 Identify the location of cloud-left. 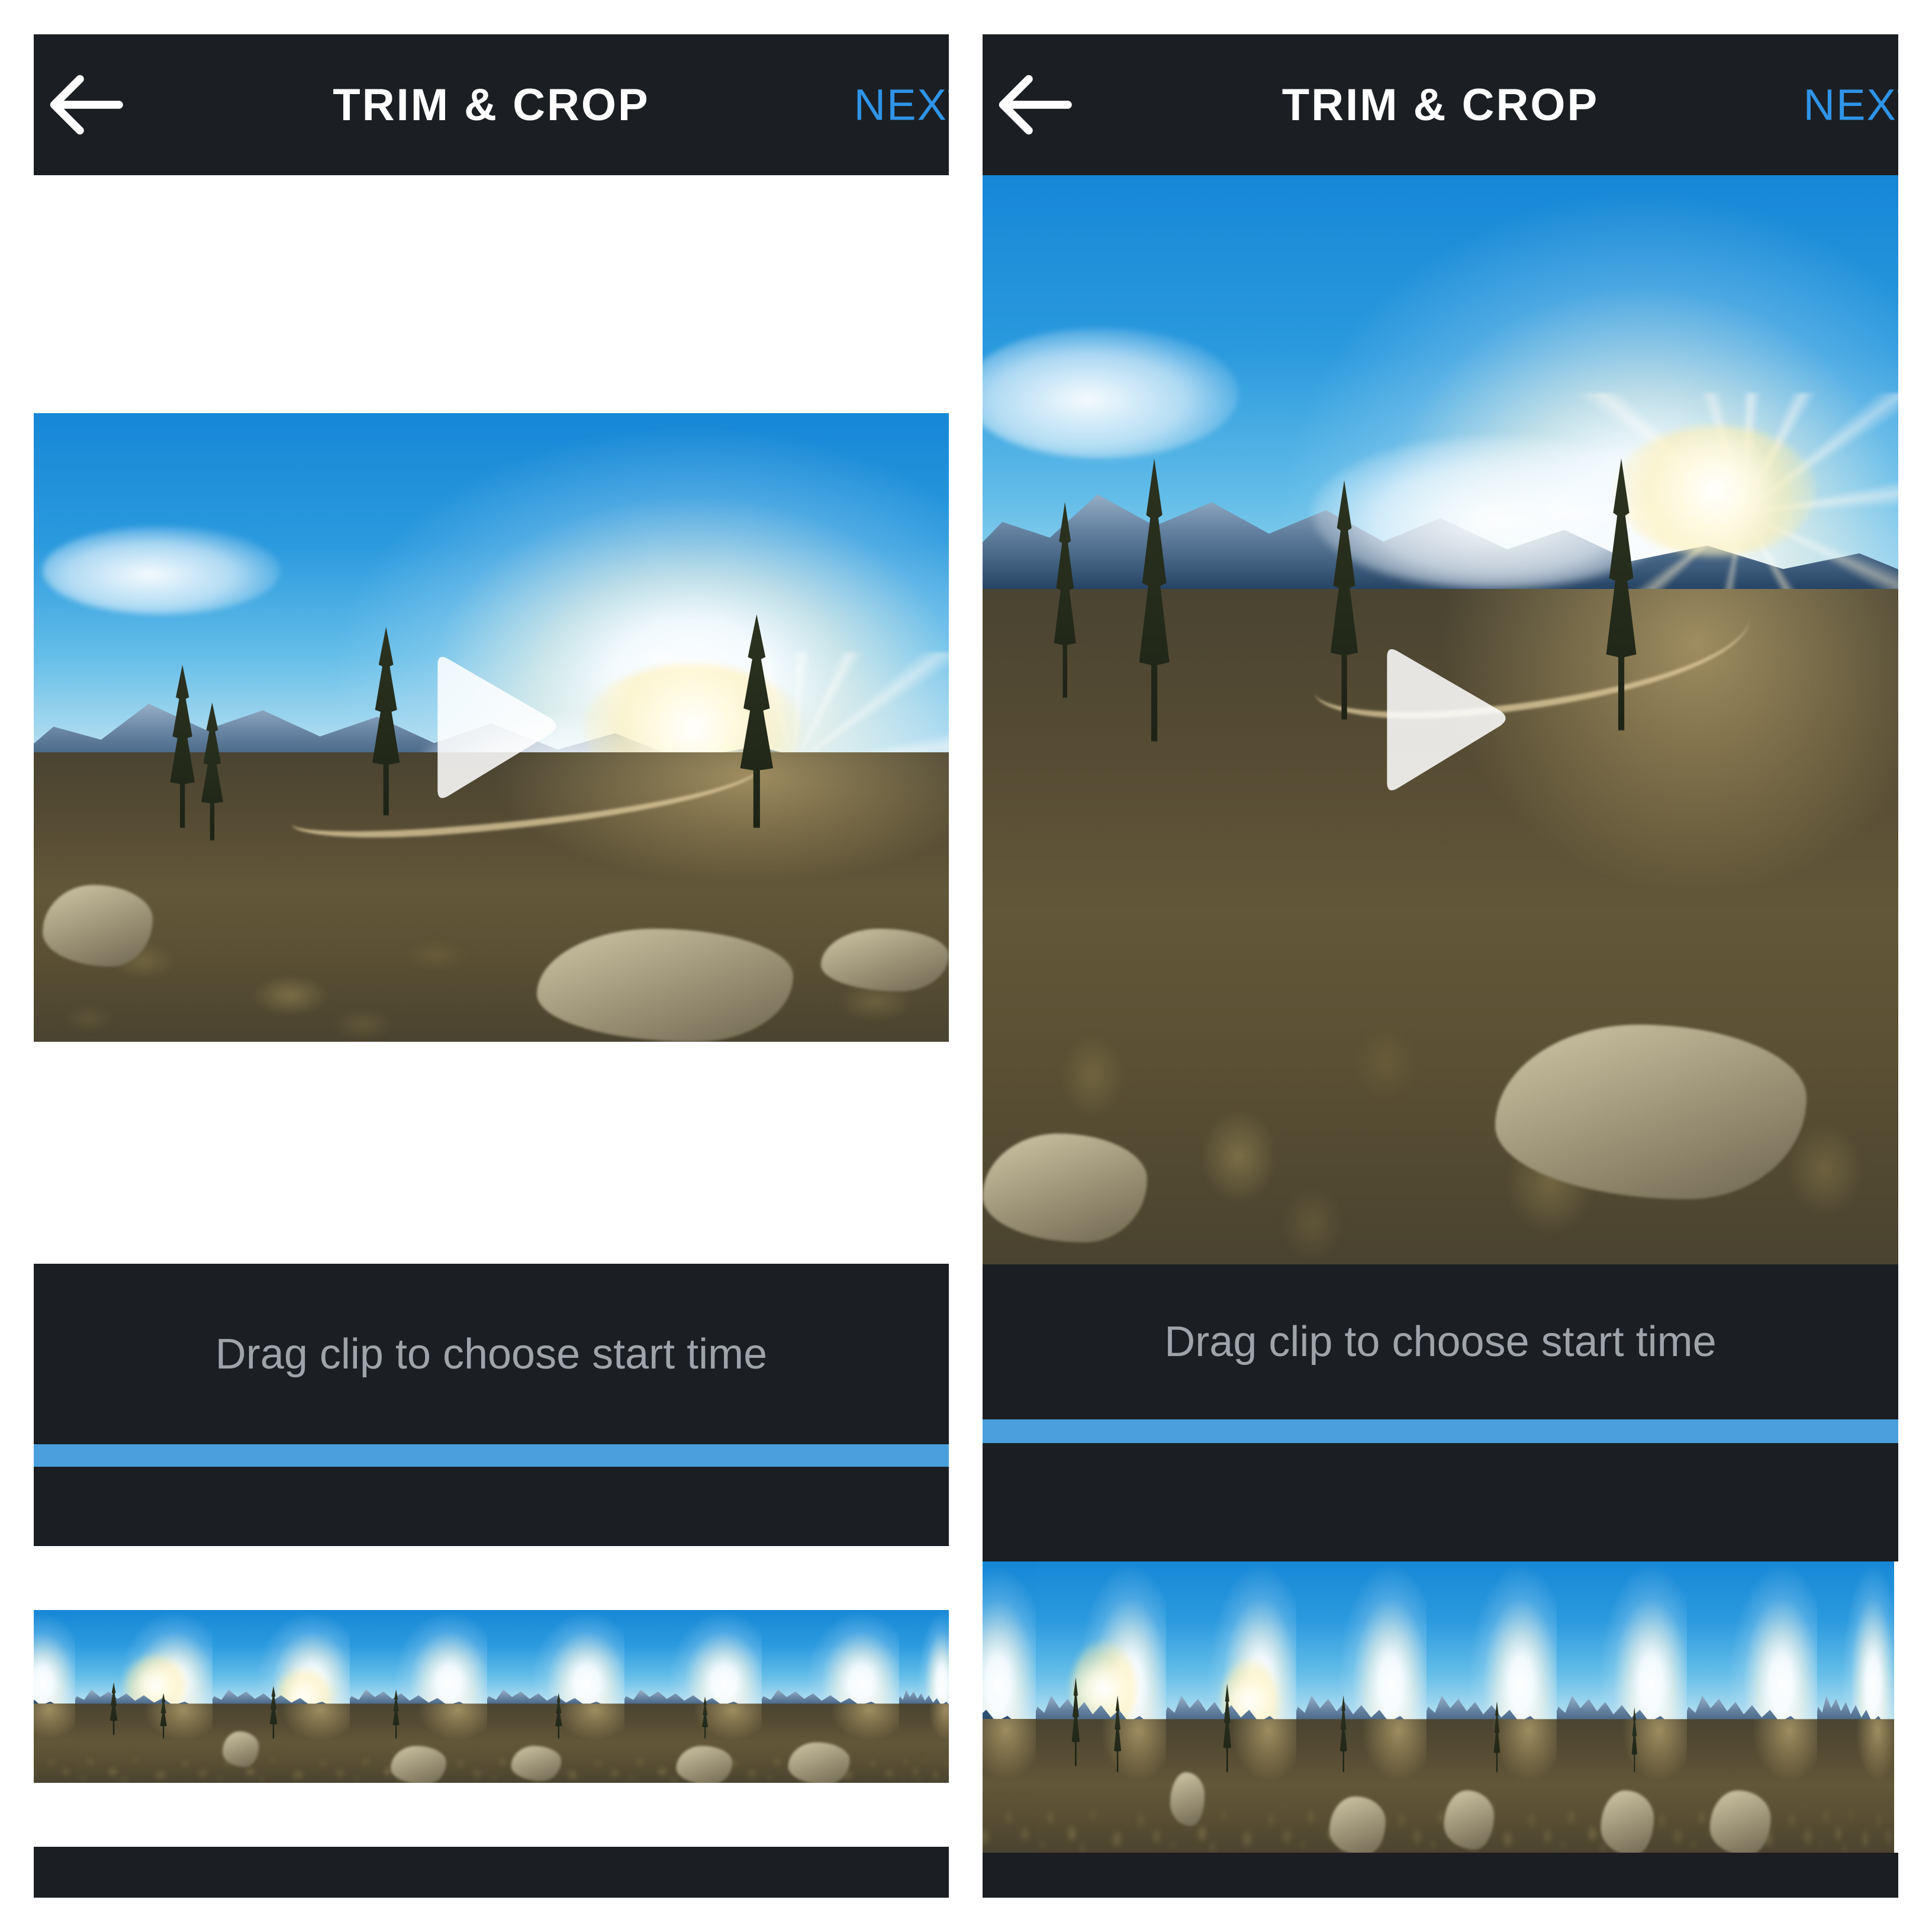
(162, 570).